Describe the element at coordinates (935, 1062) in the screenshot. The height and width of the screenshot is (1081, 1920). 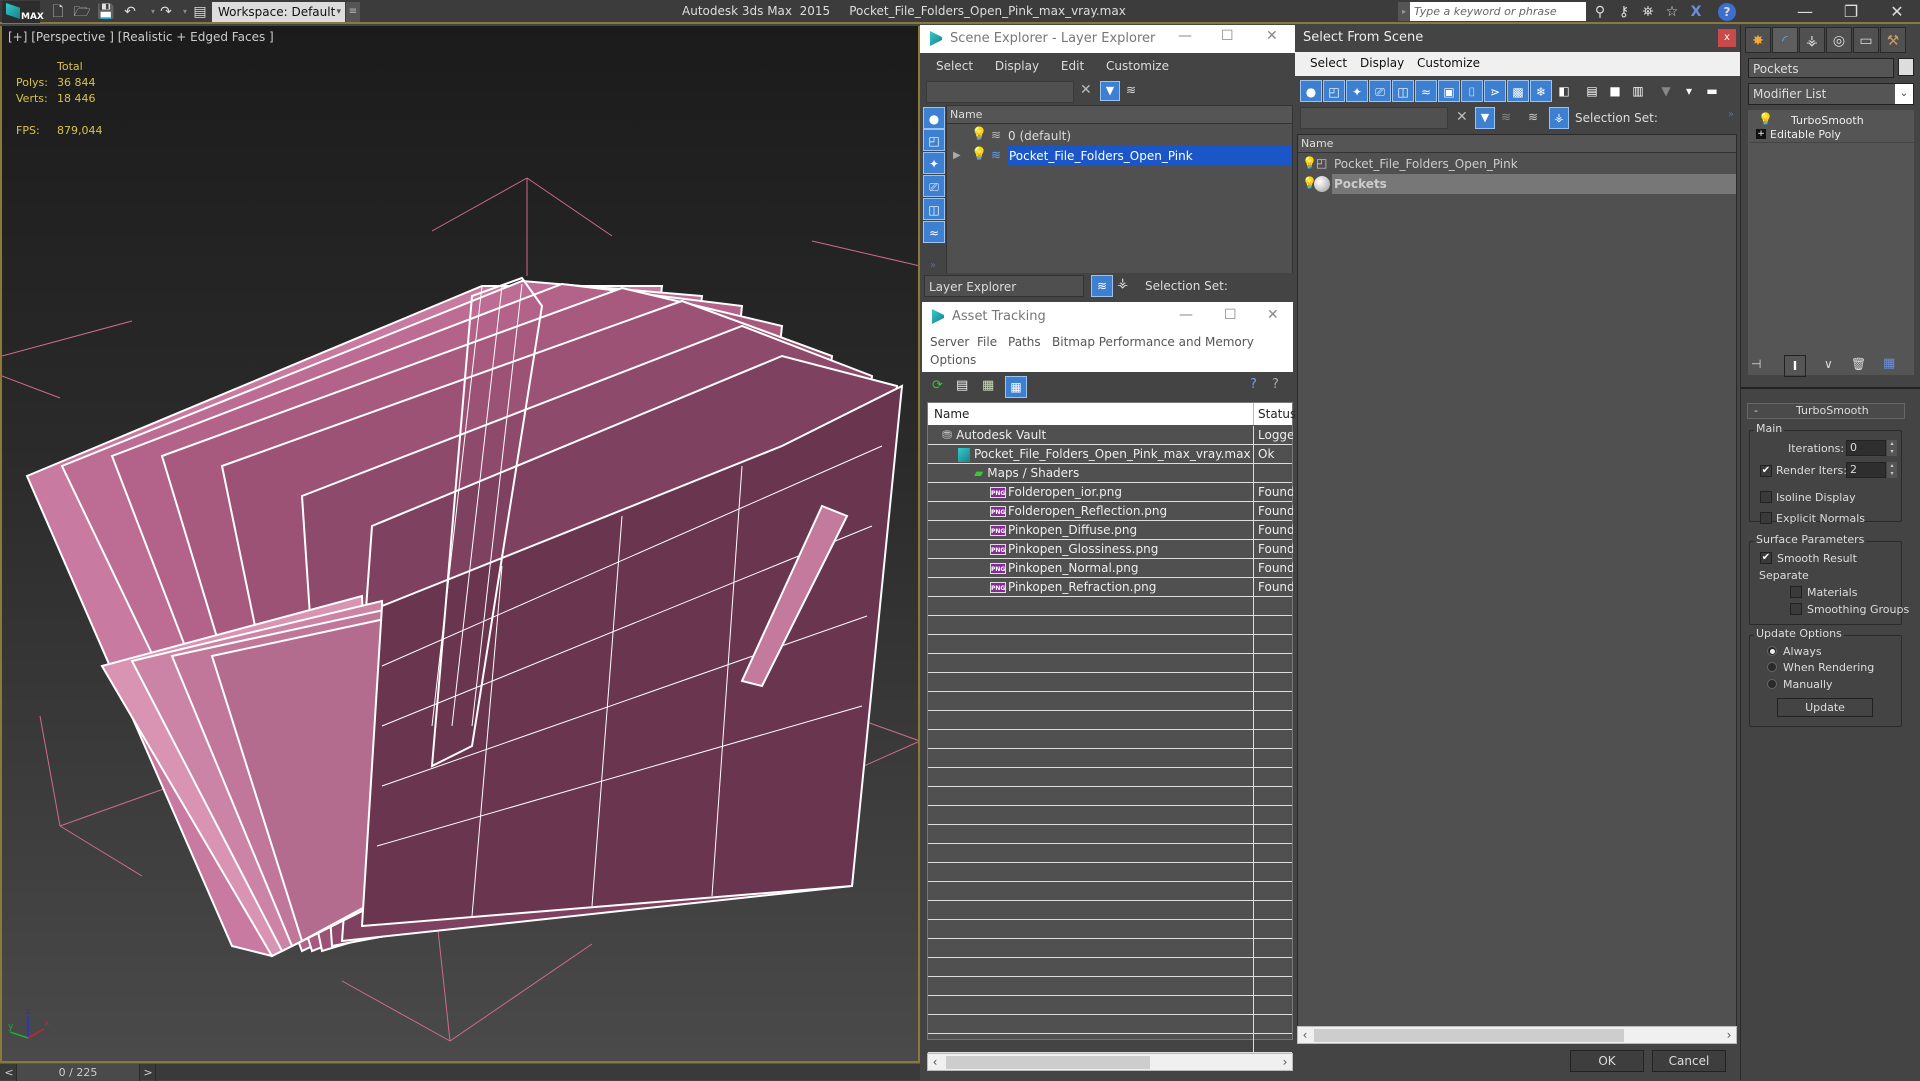
I see `scroll-left-icon: ‹` at that location.